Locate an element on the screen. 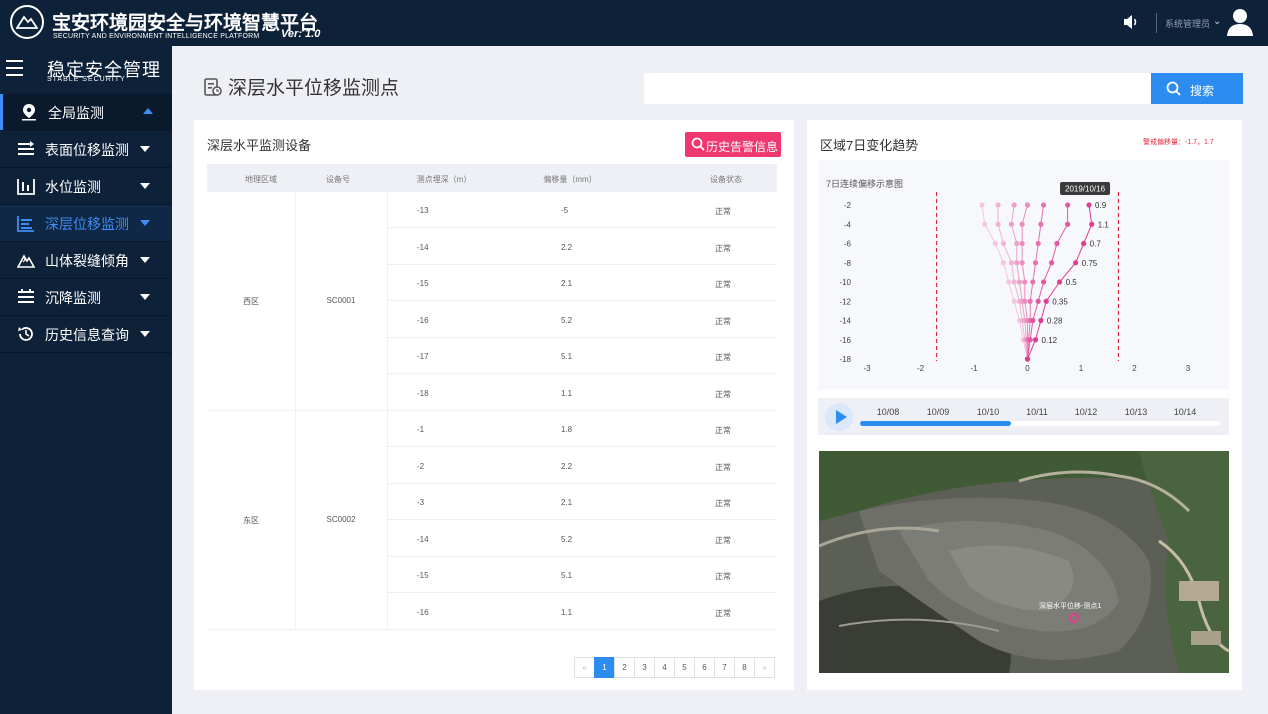 Image resolution: width=1268 pixels, height=714 pixels. y-tick-label: -10 is located at coordinates (845, 282).